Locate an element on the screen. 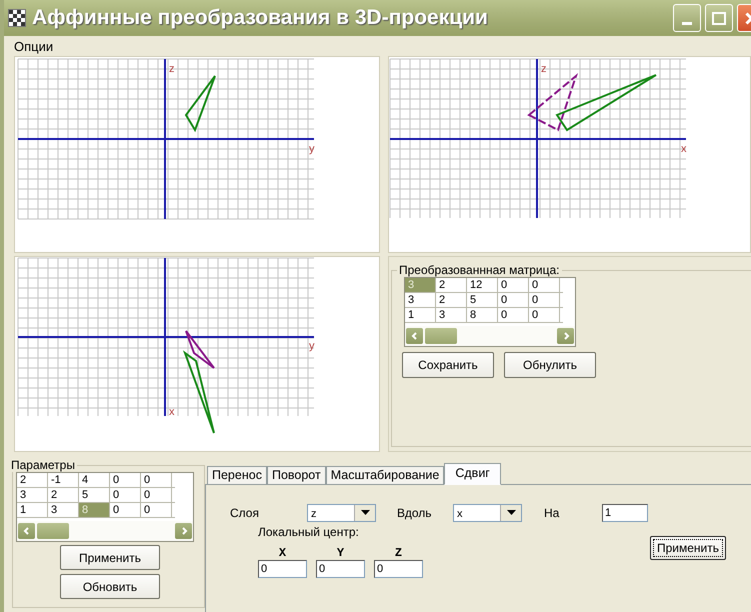 The height and width of the screenshot is (612, 751). axis-label: X is located at coordinates (282, 553).